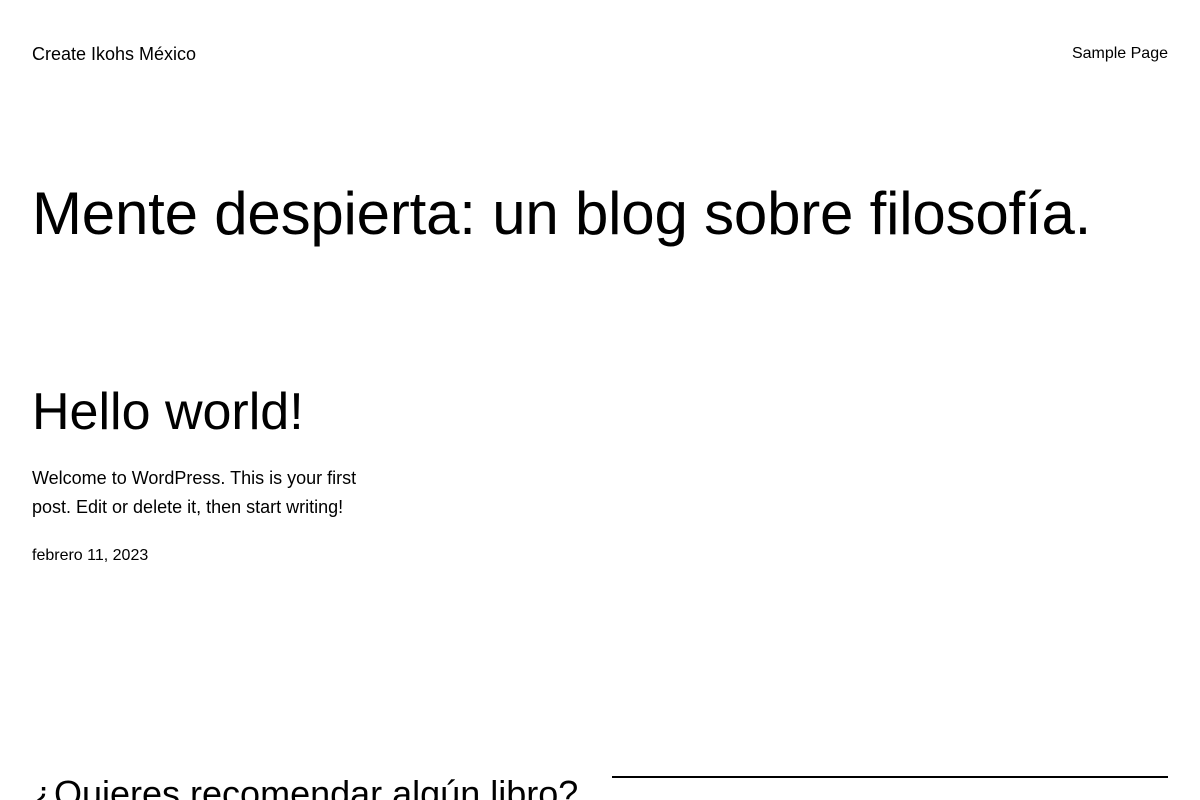  I want to click on primary-nav: Sample Page, so click(1120, 54).